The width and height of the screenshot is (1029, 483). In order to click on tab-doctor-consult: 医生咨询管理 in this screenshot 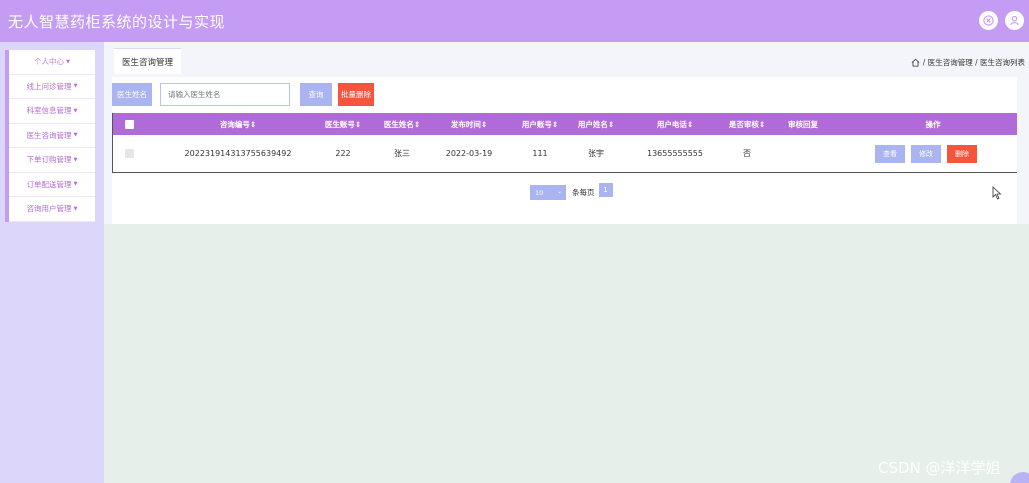, I will do `click(148, 61)`.